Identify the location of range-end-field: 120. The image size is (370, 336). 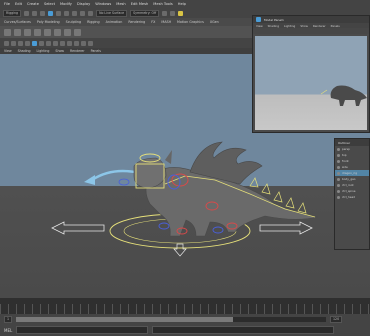
(336, 319).